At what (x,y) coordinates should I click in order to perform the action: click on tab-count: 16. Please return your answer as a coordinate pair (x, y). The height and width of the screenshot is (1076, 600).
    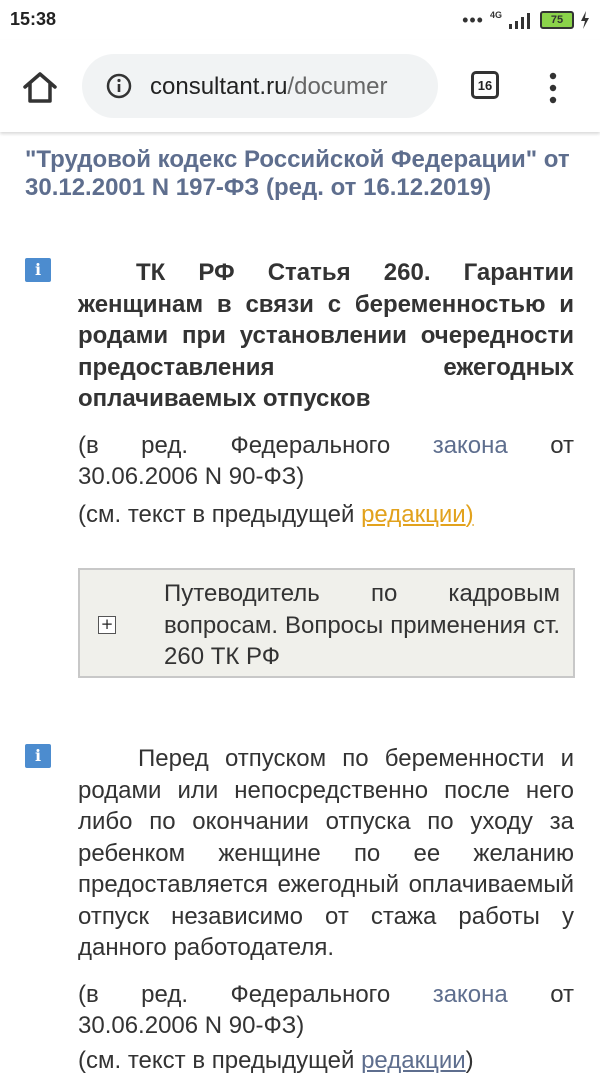
    Looking at the image, I should click on (485, 85).